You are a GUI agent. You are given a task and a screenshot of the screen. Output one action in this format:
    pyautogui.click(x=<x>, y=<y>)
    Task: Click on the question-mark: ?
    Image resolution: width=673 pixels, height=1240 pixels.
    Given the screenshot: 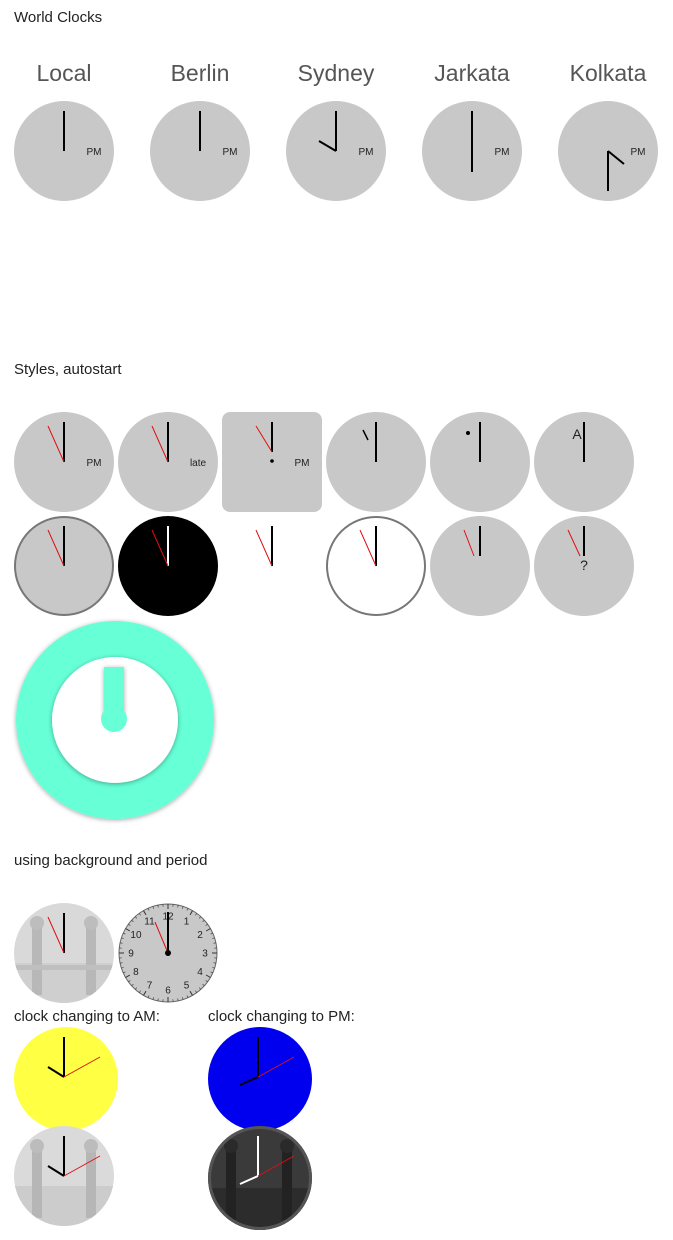 What is the action you would take?
    pyautogui.click(x=584, y=565)
    